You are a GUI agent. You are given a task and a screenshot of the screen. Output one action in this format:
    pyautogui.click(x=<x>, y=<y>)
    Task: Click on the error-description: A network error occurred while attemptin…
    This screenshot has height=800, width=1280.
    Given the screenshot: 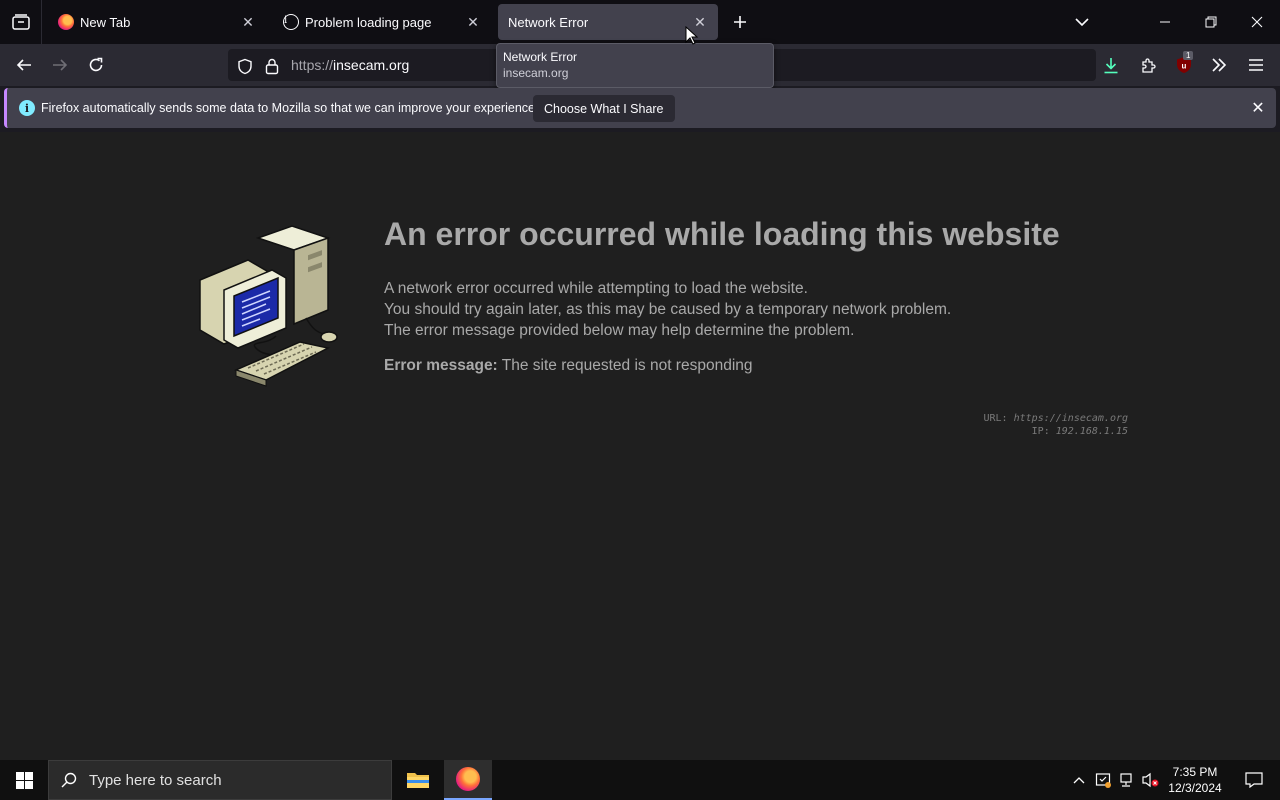 What is the action you would take?
    pyautogui.click(x=667, y=309)
    